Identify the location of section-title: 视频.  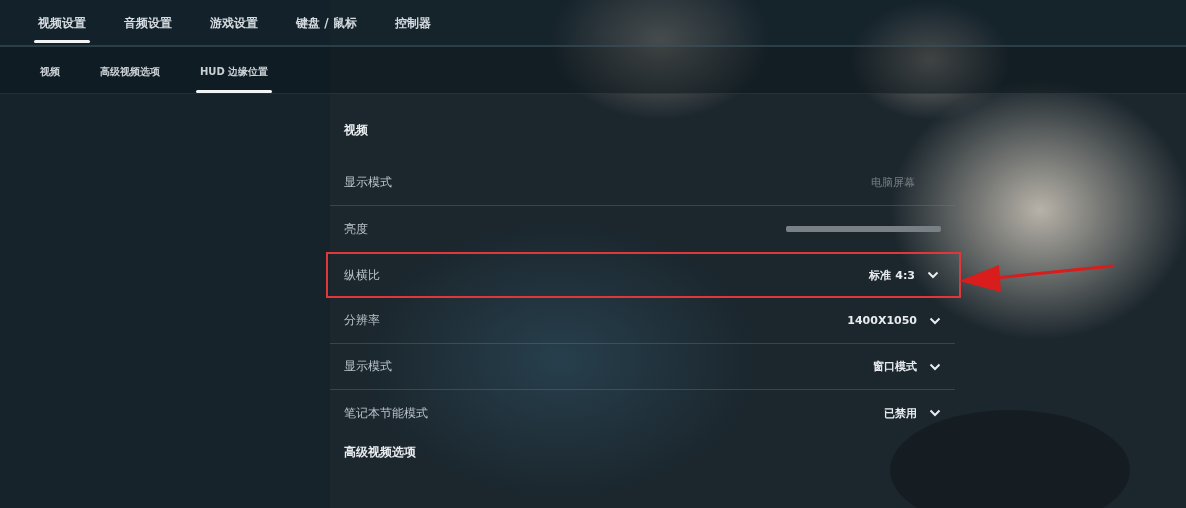
(356, 130).